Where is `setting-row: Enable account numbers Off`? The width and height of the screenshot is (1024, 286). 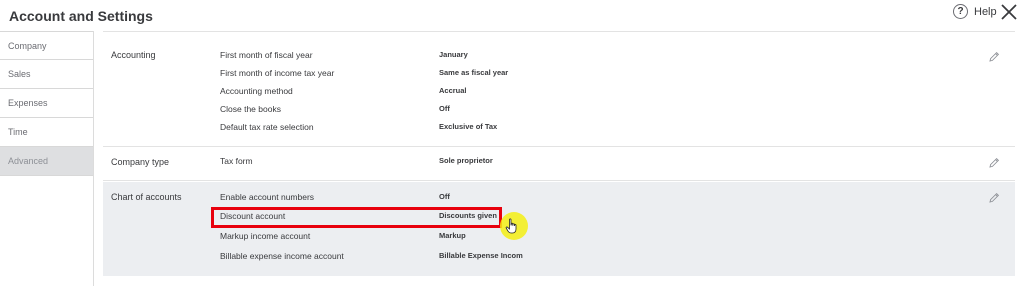 setting-row: Enable account numbers Off is located at coordinates (559, 199).